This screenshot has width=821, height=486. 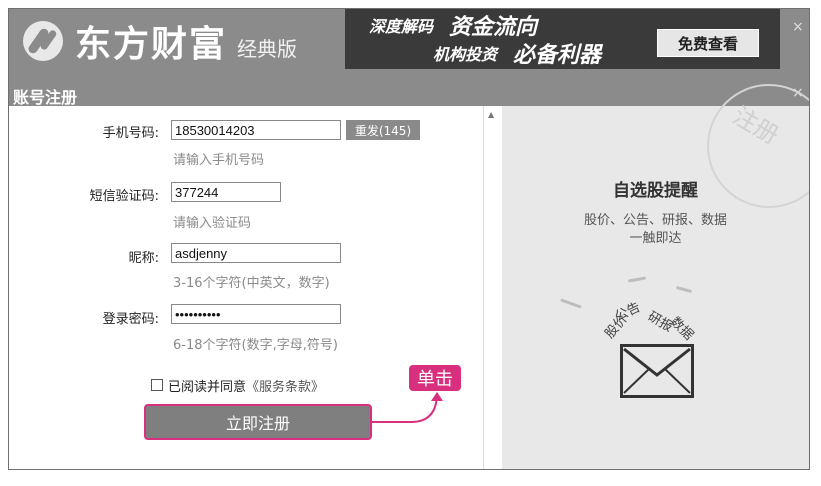 I want to click on nickname-hint: 3-16个字符(中英文，数字), so click(x=251, y=283).